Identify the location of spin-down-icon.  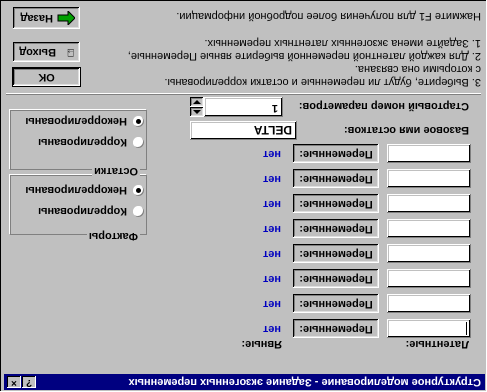
(197, 102).